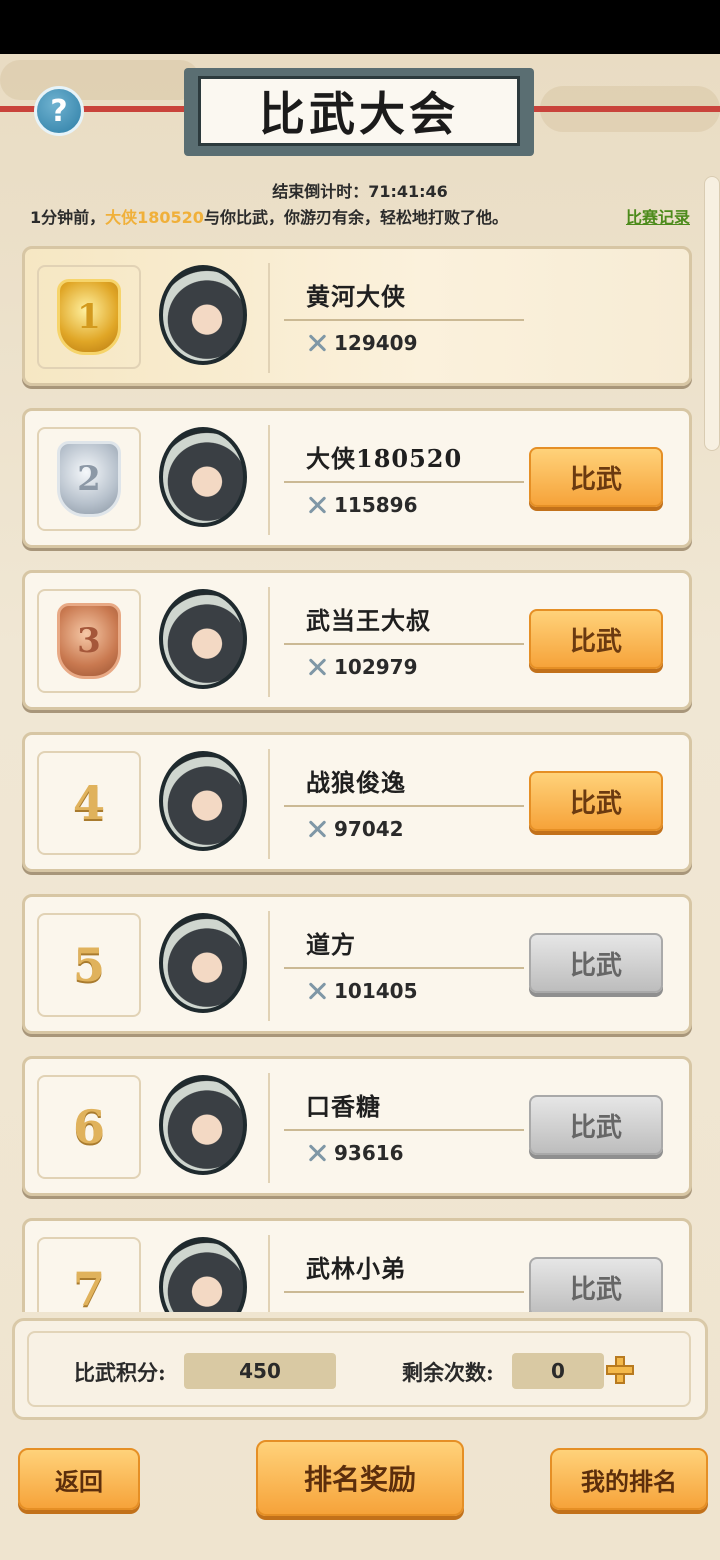  What do you see at coordinates (357, 1126) in the screenshot?
I see `ranking-row: 6 口香糖 93616 比武` at bounding box center [357, 1126].